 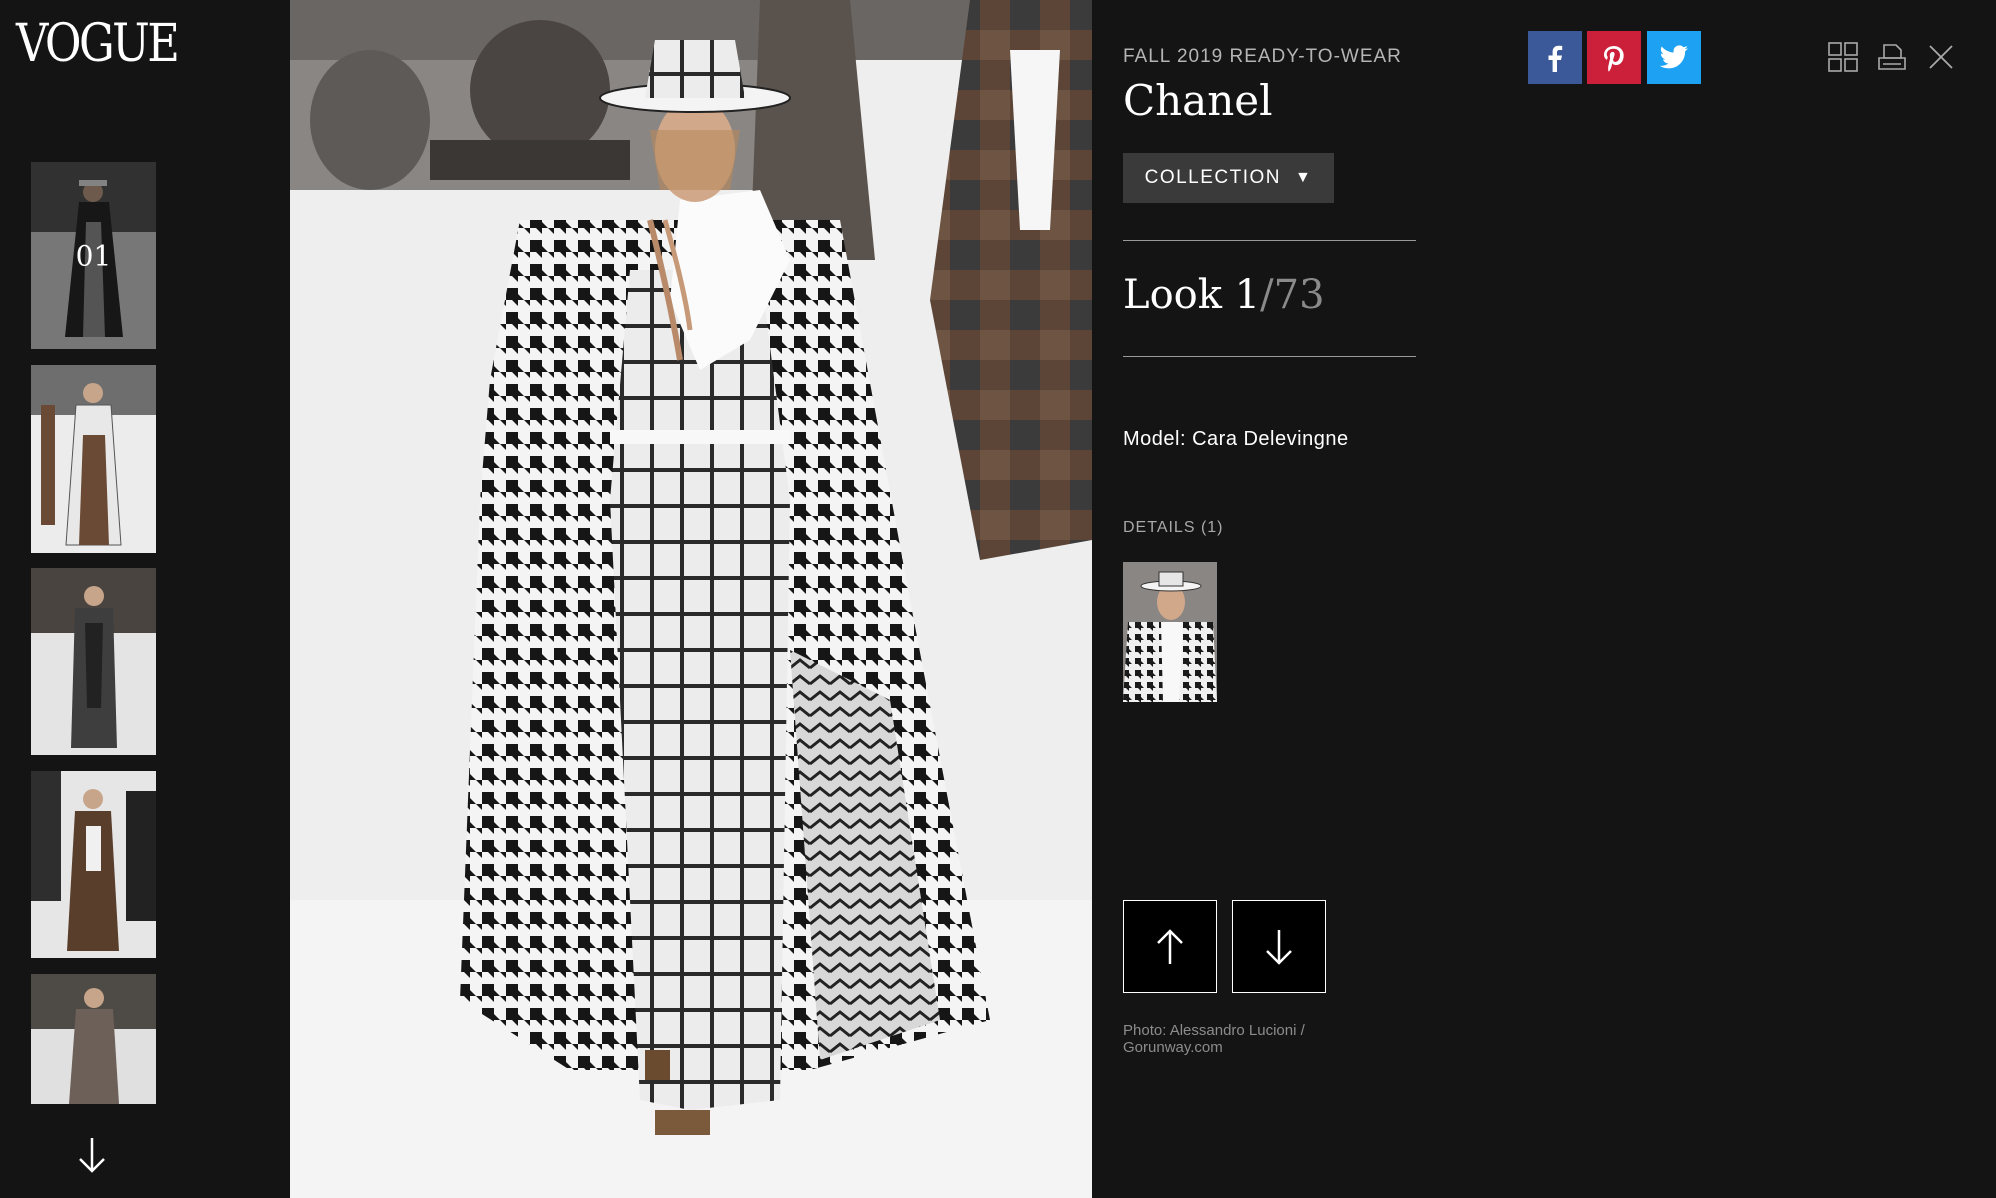 What do you see at coordinates (1214, 1039) in the screenshot?
I see `photo-credit: Photo: Alessandro Lucioni / Gorunway.com` at bounding box center [1214, 1039].